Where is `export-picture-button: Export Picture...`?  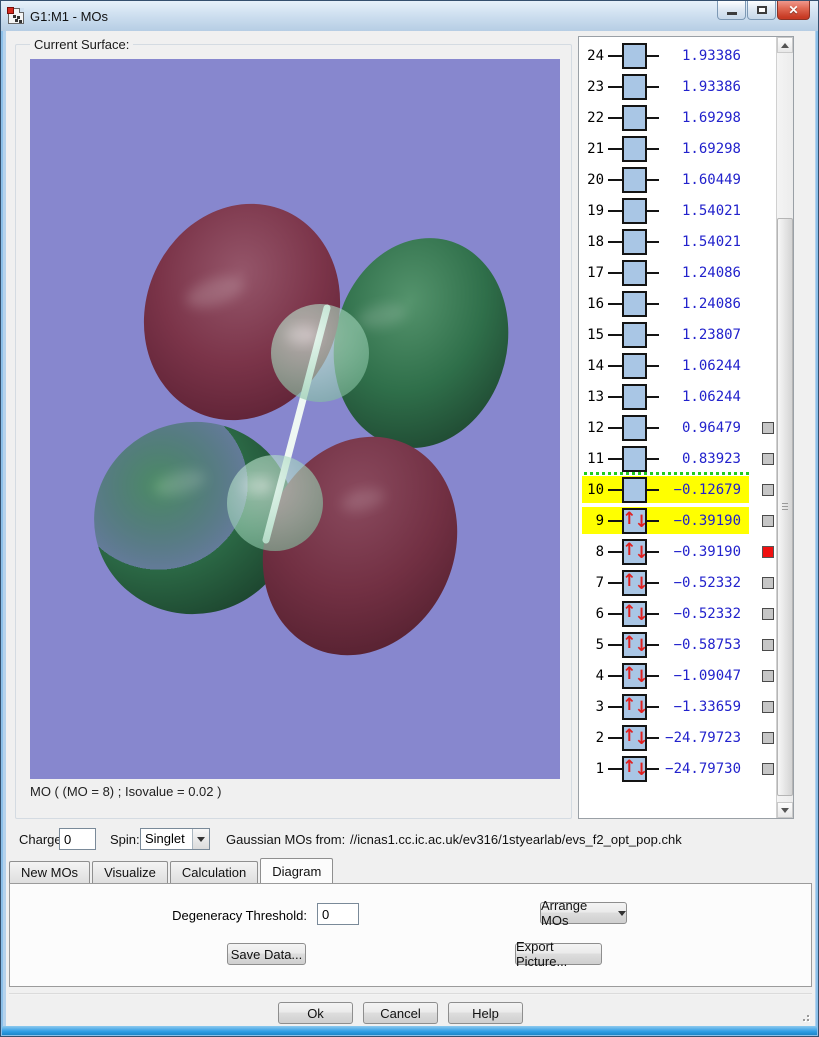 export-picture-button: Export Picture... is located at coordinates (558, 954).